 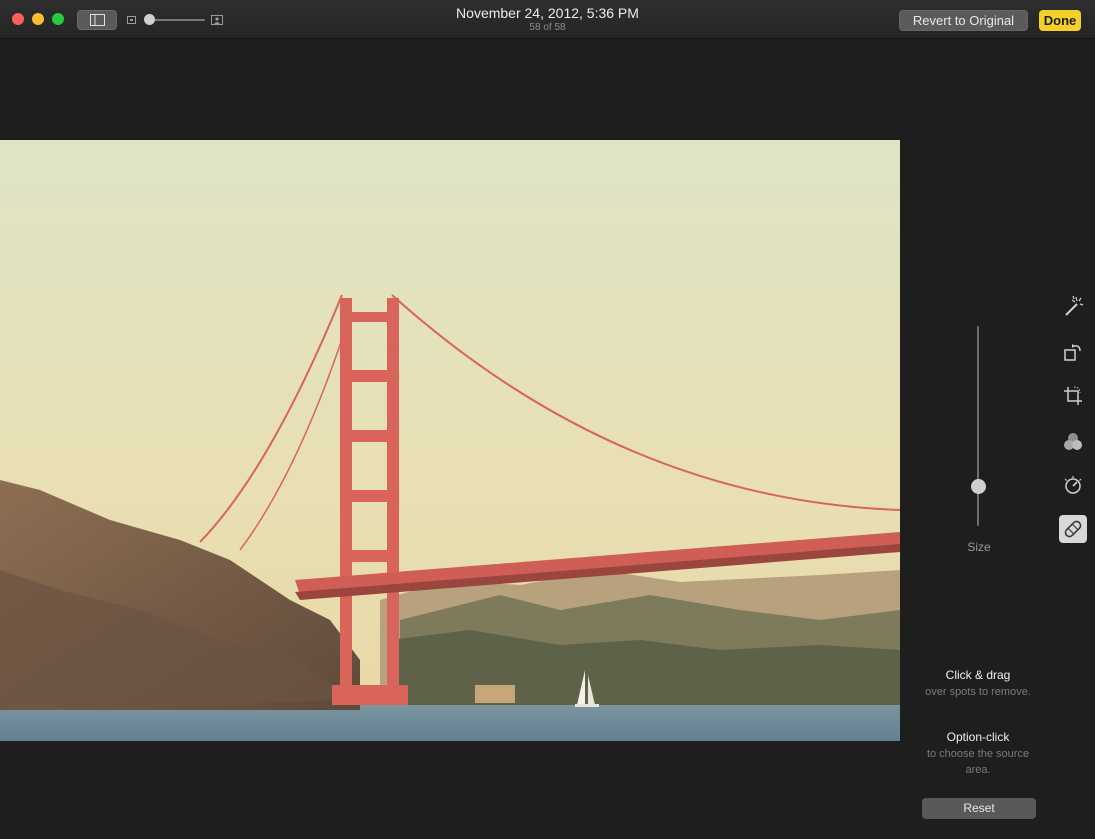 I want to click on brush-size-label: Size, so click(x=979, y=547).